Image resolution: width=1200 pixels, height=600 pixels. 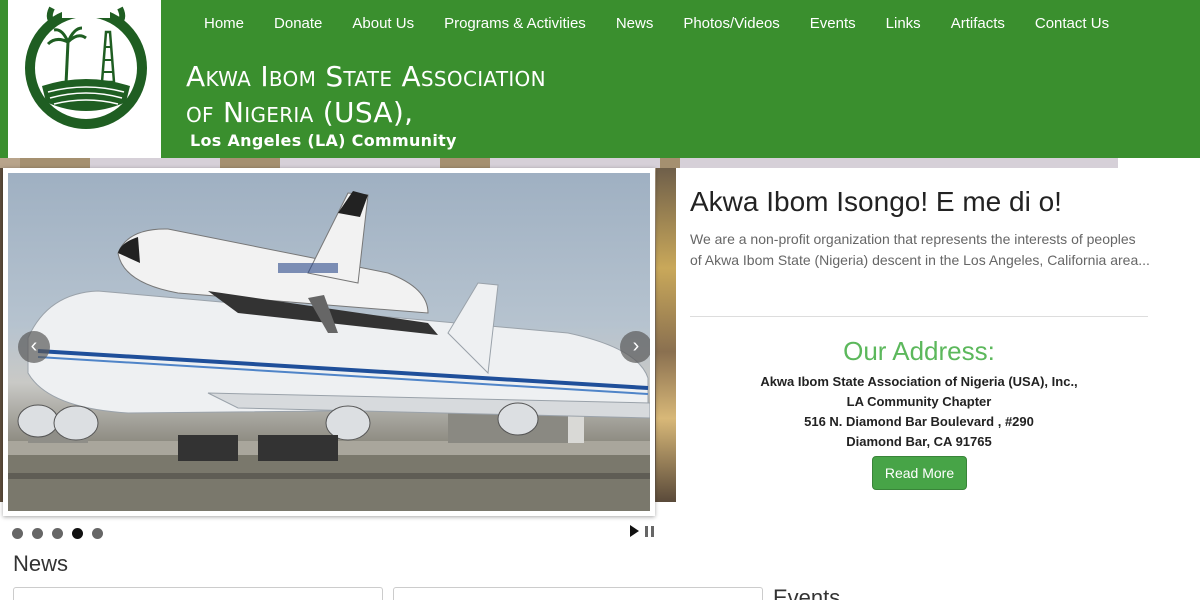 I want to click on events-heading: Events, so click(x=807, y=592).